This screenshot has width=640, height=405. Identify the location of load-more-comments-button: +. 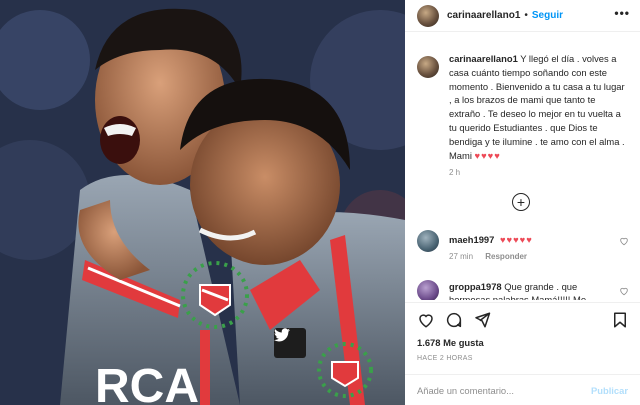
(521, 202).